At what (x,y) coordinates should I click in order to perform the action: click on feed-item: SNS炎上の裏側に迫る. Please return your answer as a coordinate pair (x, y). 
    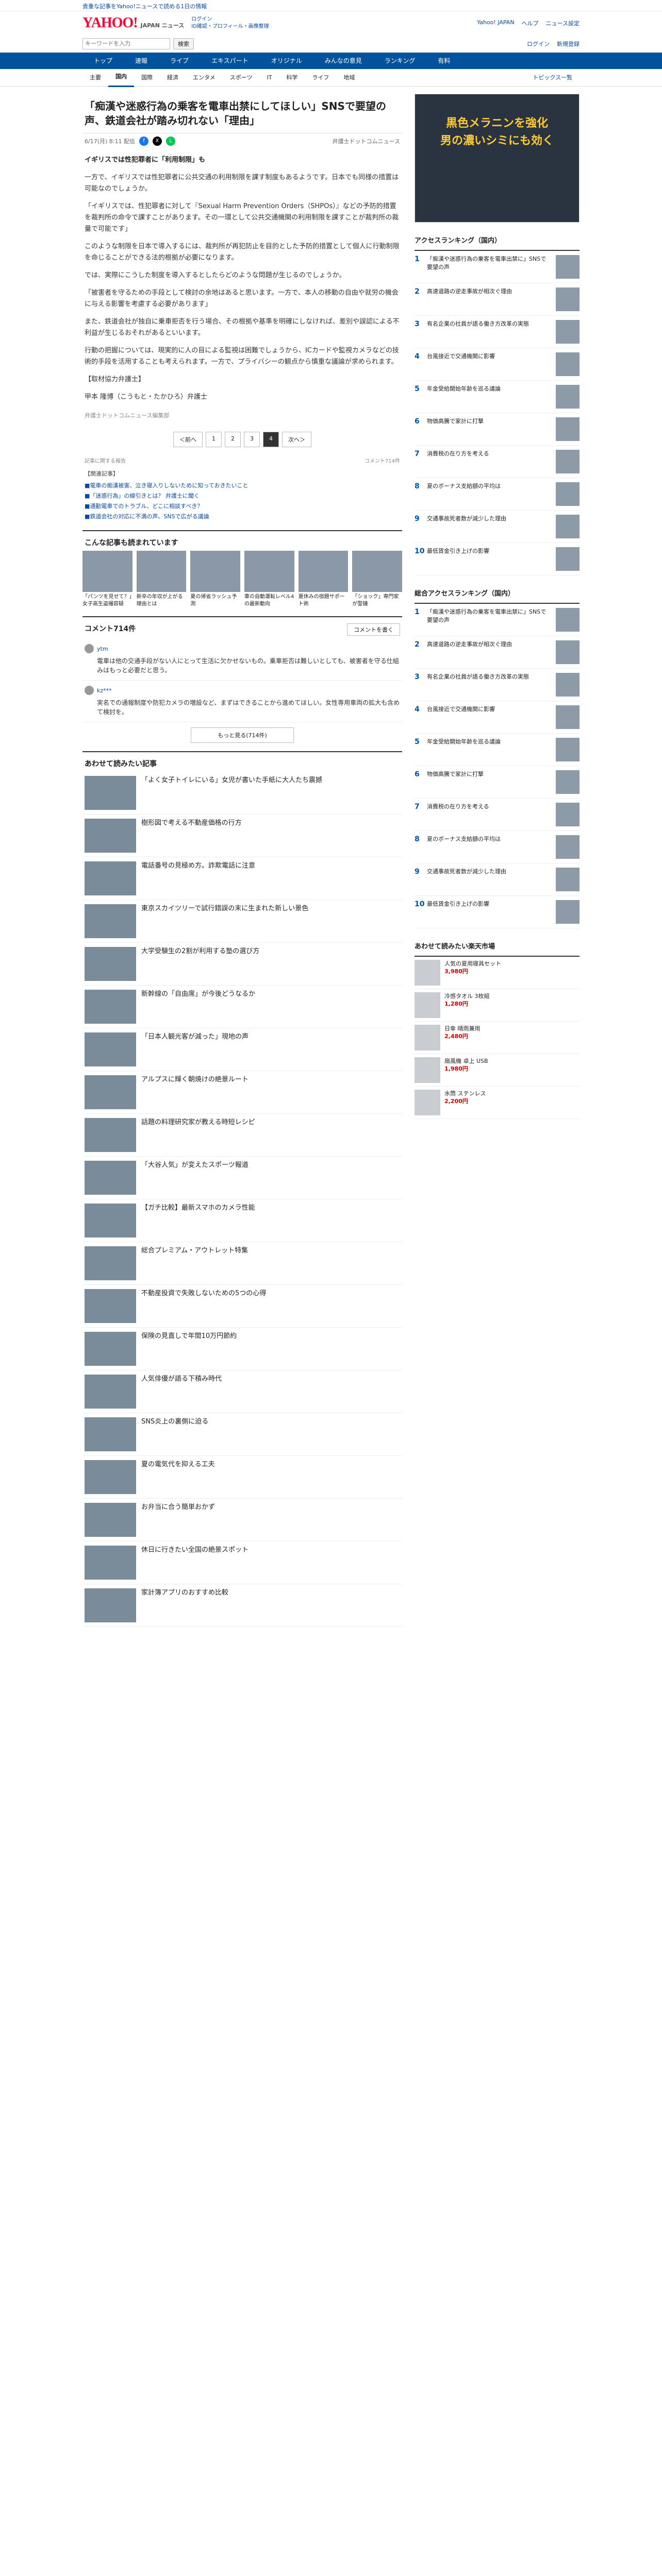
    Looking at the image, I should click on (242, 1434).